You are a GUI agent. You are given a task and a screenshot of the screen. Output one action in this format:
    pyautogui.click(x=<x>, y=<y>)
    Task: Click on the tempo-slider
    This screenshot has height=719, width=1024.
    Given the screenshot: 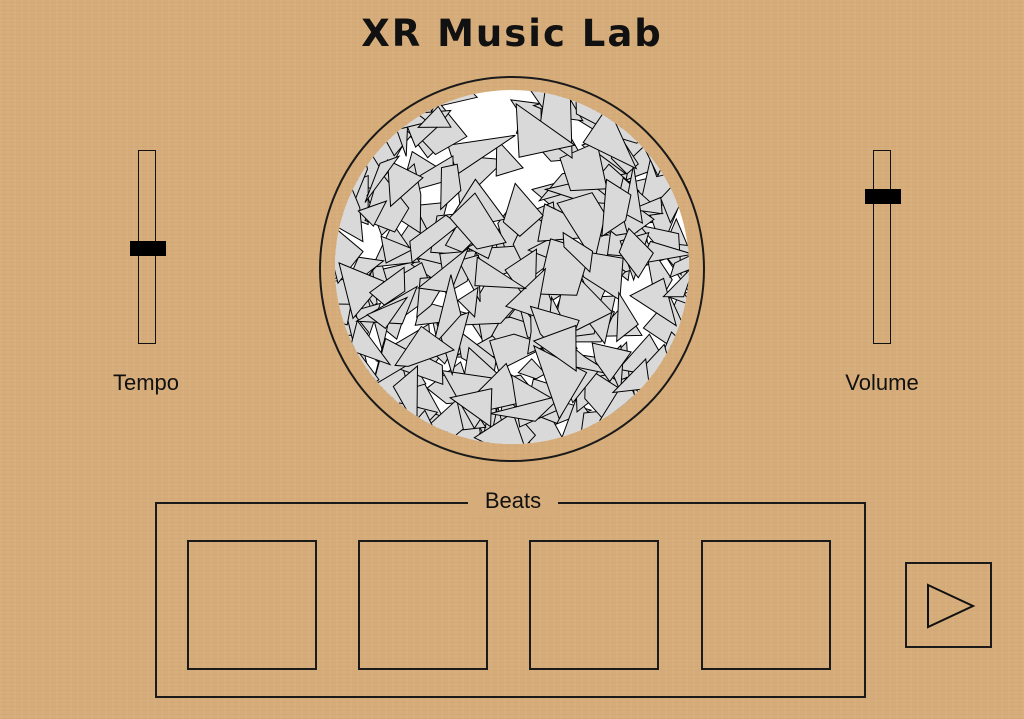 What is the action you would take?
    pyautogui.click(x=148, y=247)
    